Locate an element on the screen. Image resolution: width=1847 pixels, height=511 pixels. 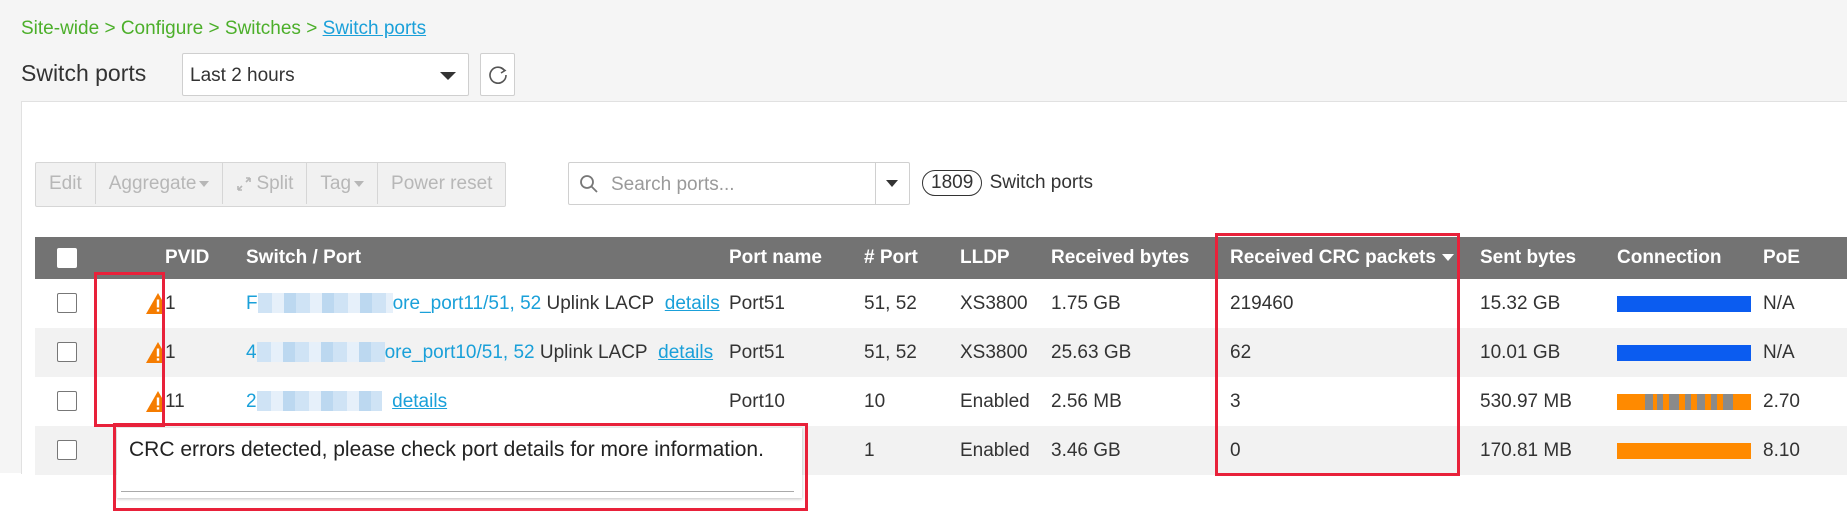
sent-bytes-cell: 10.01 GB is located at coordinates (1548, 352).